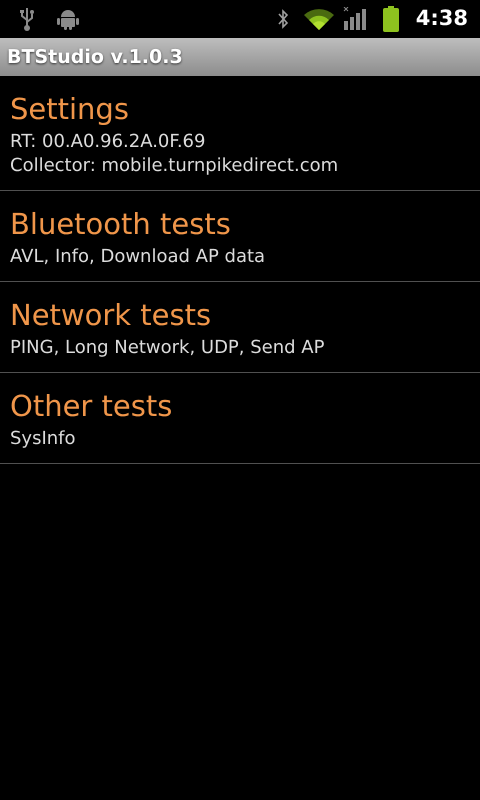  What do you see at coordinates (91, 406) in the screenshot?
I see `item-title: Other tests` at bounding box center [91, 406].